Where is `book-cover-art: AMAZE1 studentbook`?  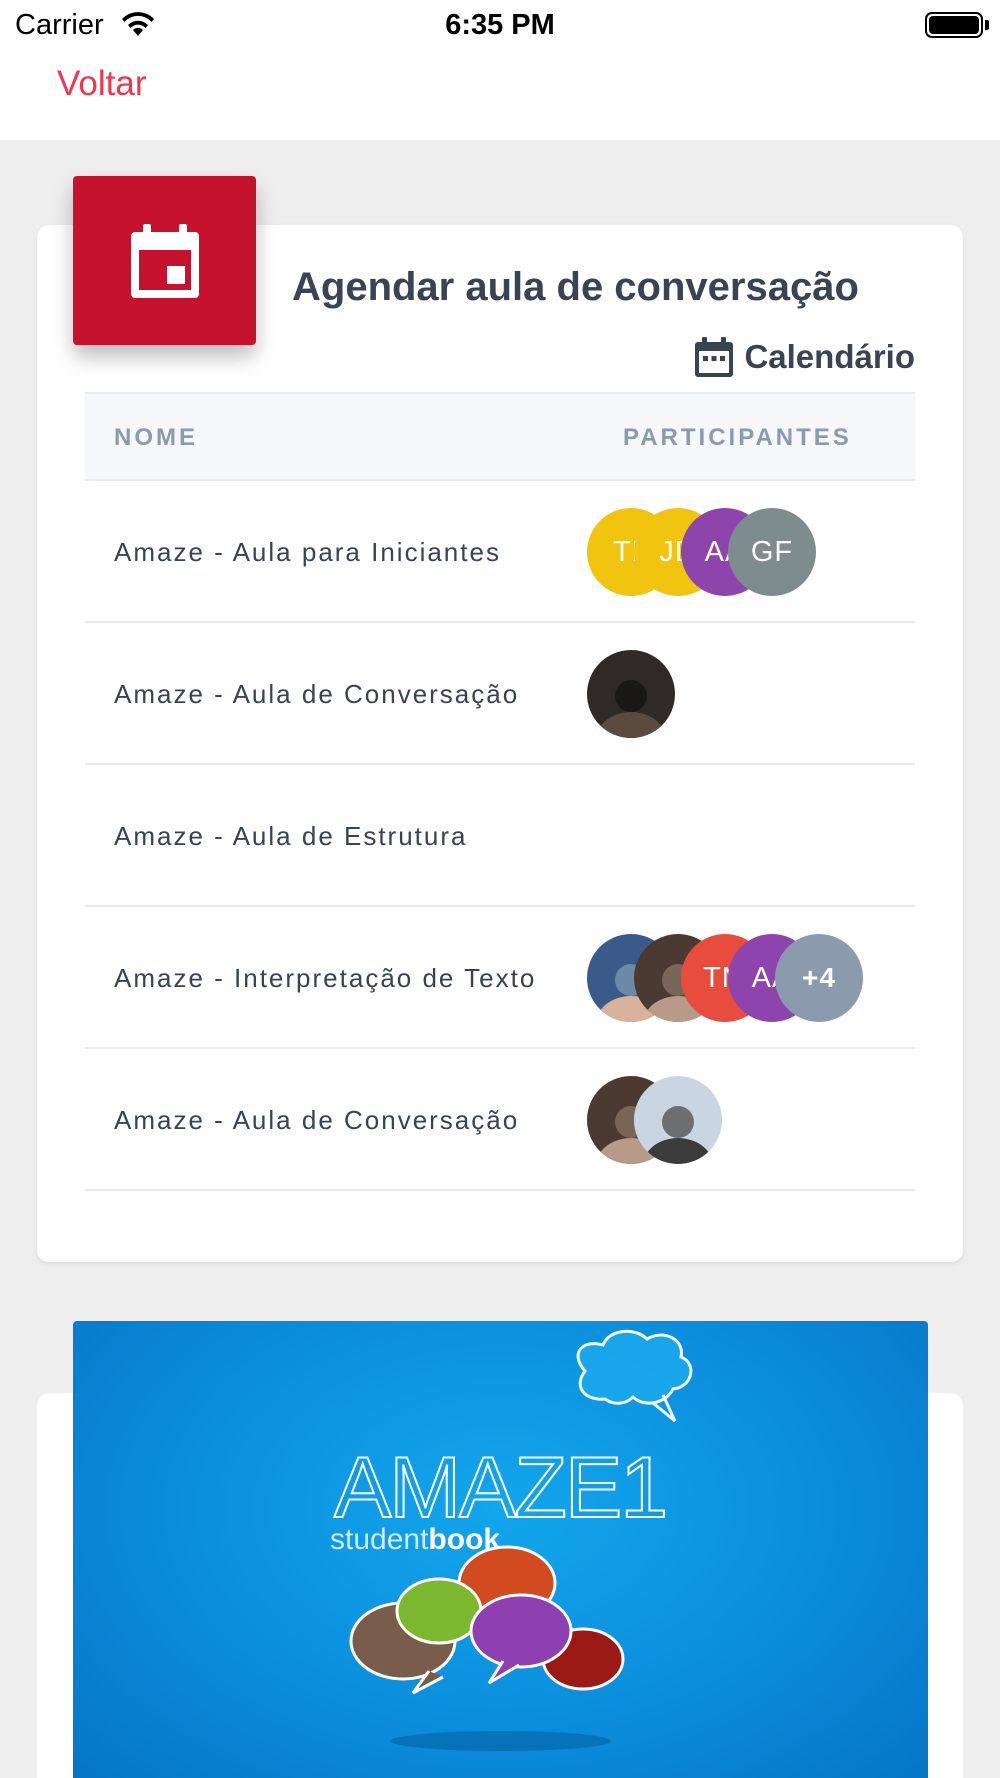
book-cover-art: AMAZE1 studentbook is located at coordinates (511, 1540).